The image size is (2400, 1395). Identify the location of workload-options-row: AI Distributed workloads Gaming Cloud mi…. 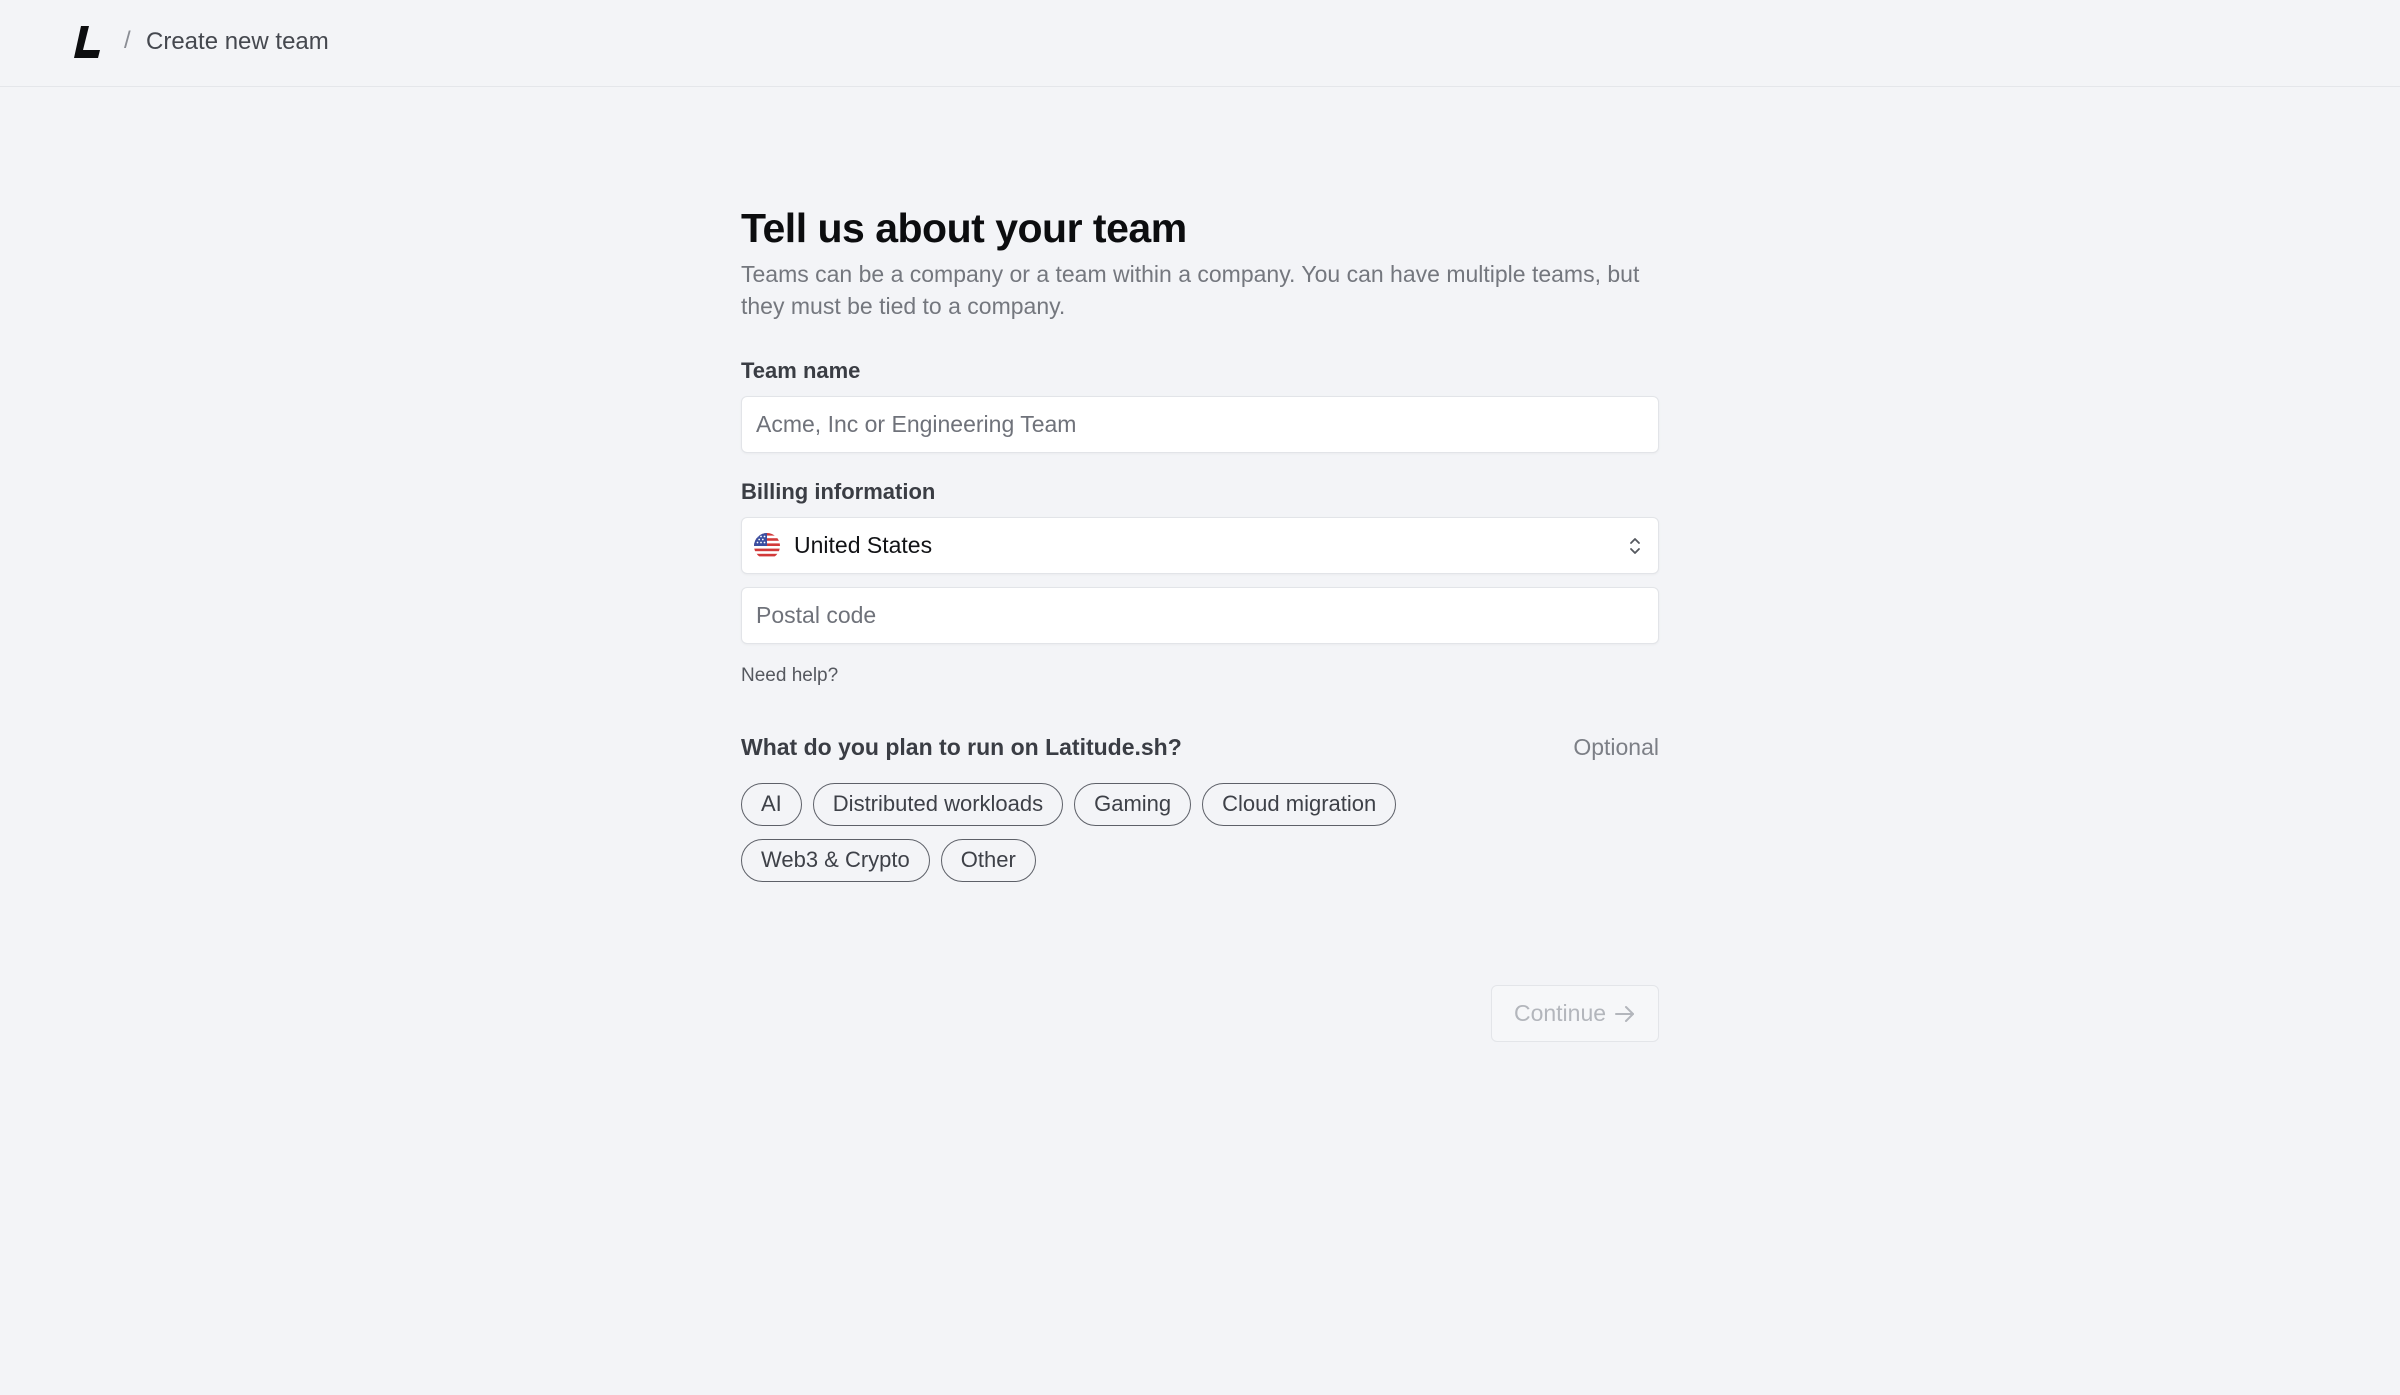
(1091, 804).